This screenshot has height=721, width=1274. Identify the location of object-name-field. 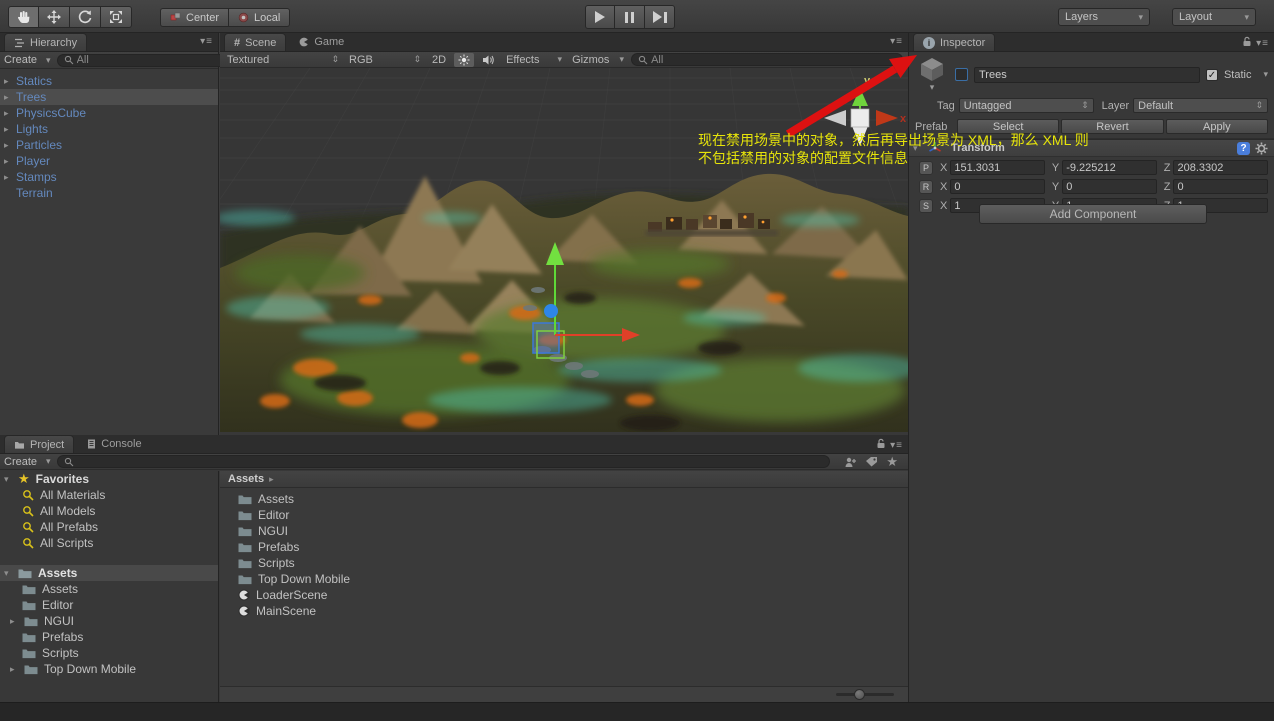
(1087, 74).